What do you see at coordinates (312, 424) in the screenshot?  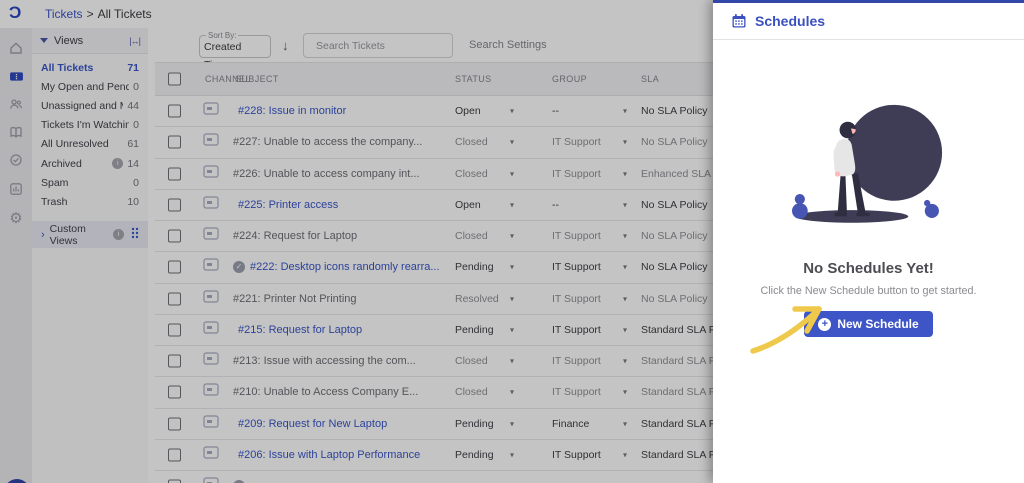 I see `ticket-subject: #209: Request for New Laptop` at bounding box center [312, 424].